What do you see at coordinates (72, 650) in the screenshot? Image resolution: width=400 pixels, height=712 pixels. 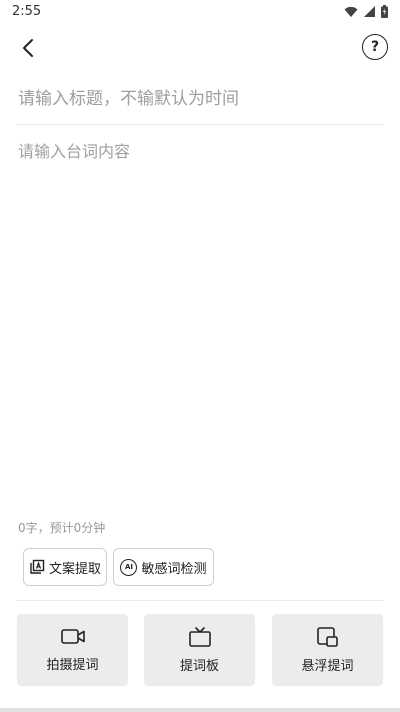 I see `shoot-prompter-button: 拍摄提词` at bounding box center [72, 650].